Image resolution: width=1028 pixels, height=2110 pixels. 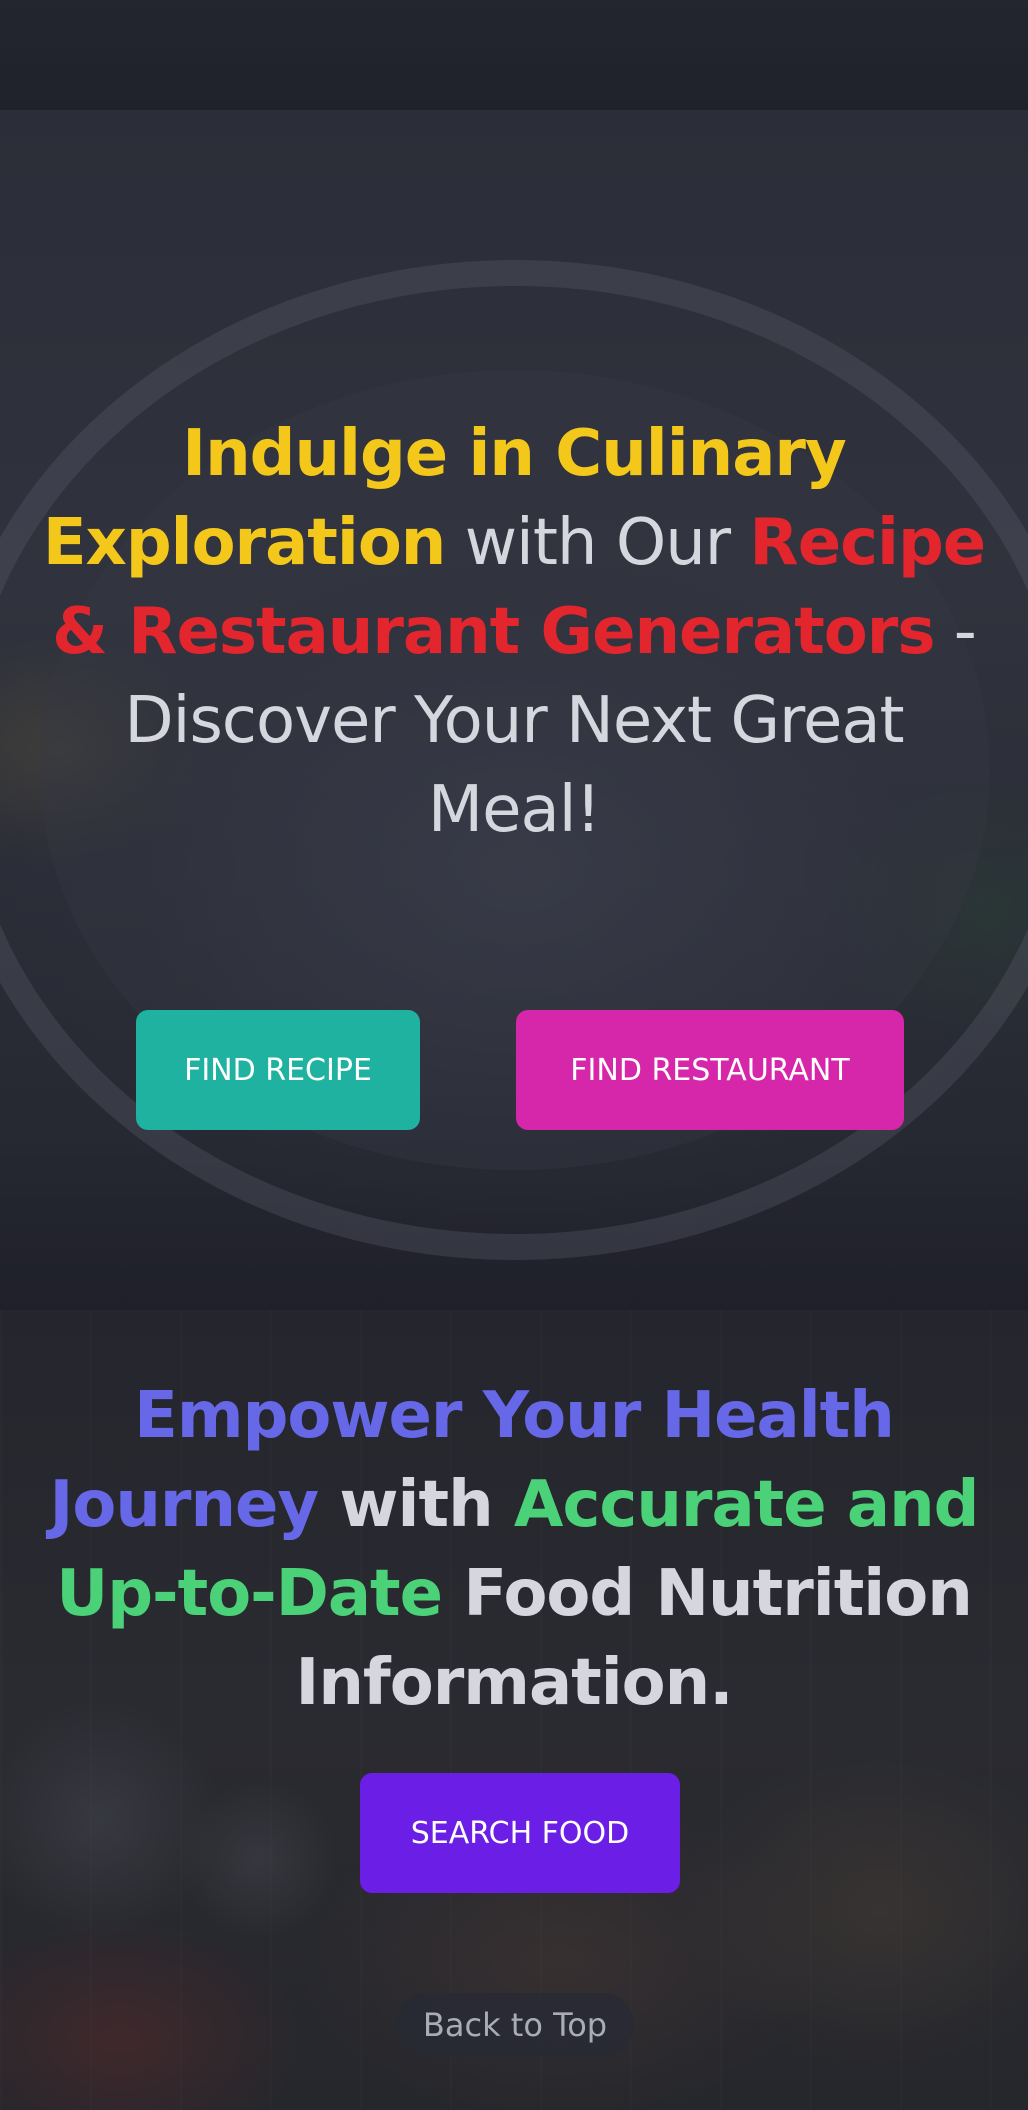 I want to click on nutrition-title-text: with, so click(x=416, y=1505).